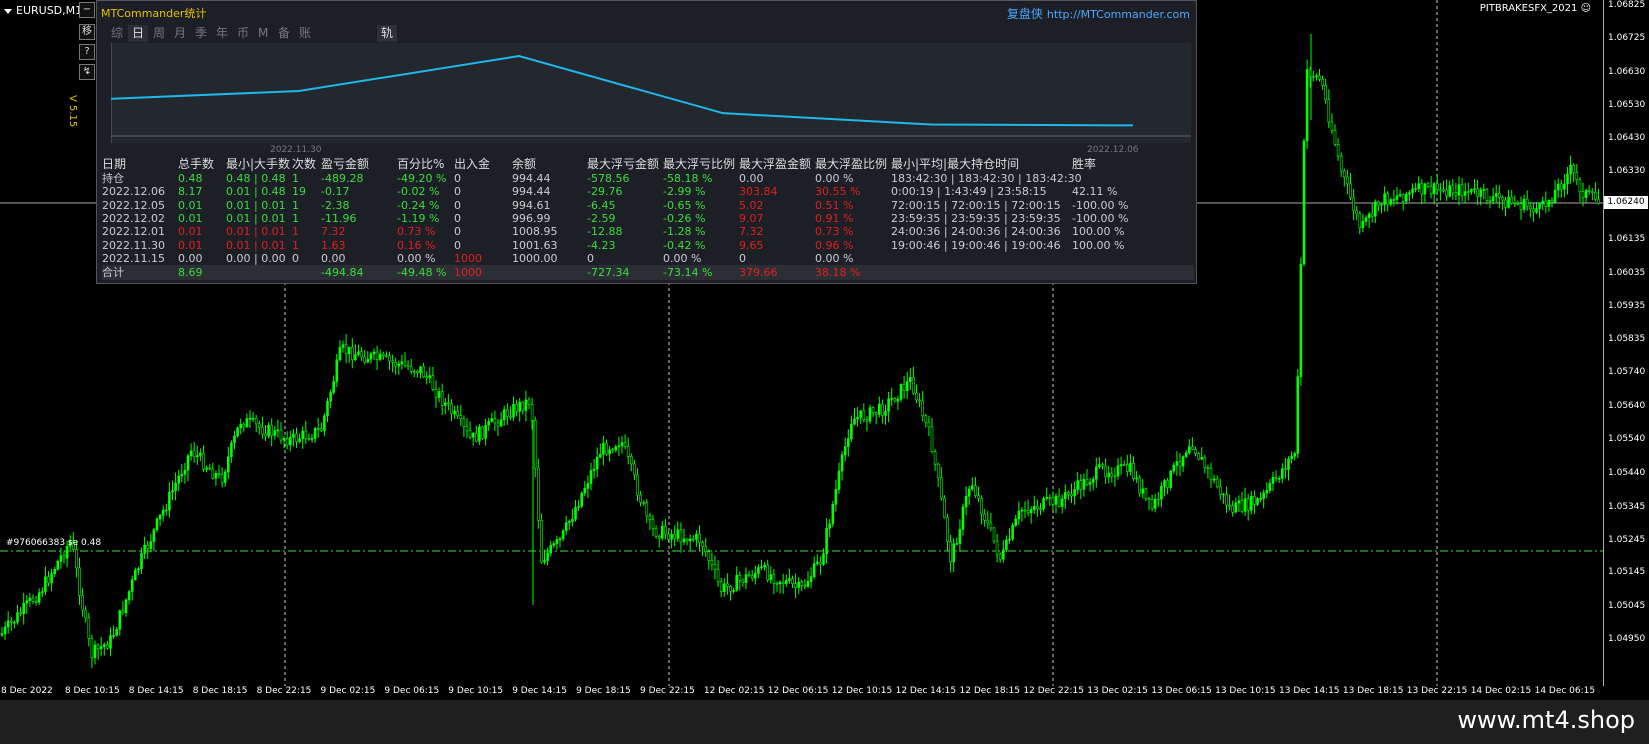 The height and width of the screenshot is (744, 1649). Describe the element at coordinates (263, 33) in the screenshot. I see `tab-7: M` at that location.